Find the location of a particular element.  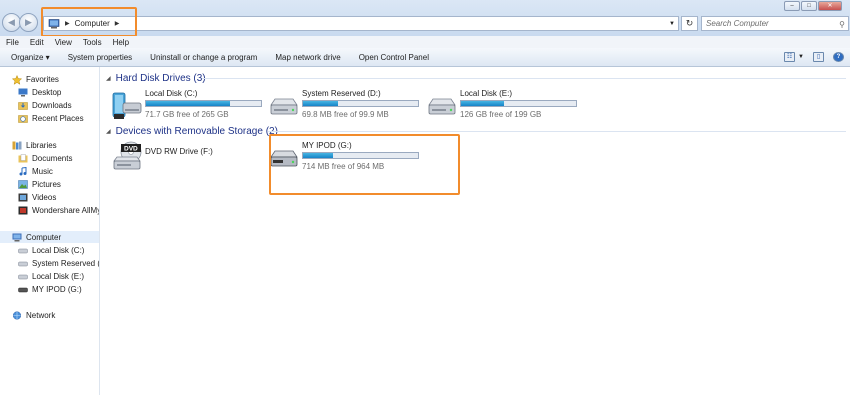

sidebar-computer: Computer is located at coordinates (49, 237).